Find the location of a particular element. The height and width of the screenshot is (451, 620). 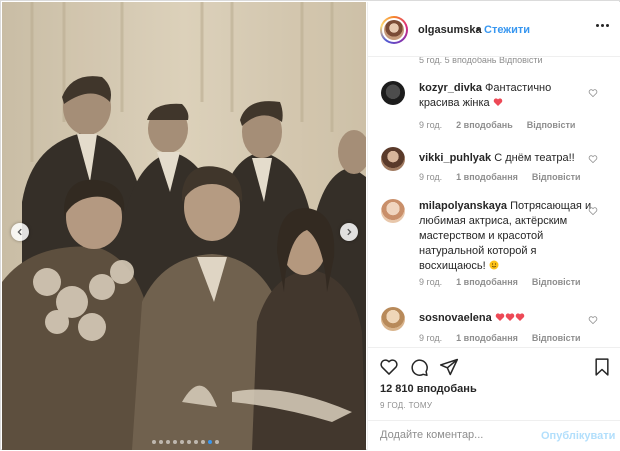

share-paper-plane-icon is located at coordinates (449, 367).